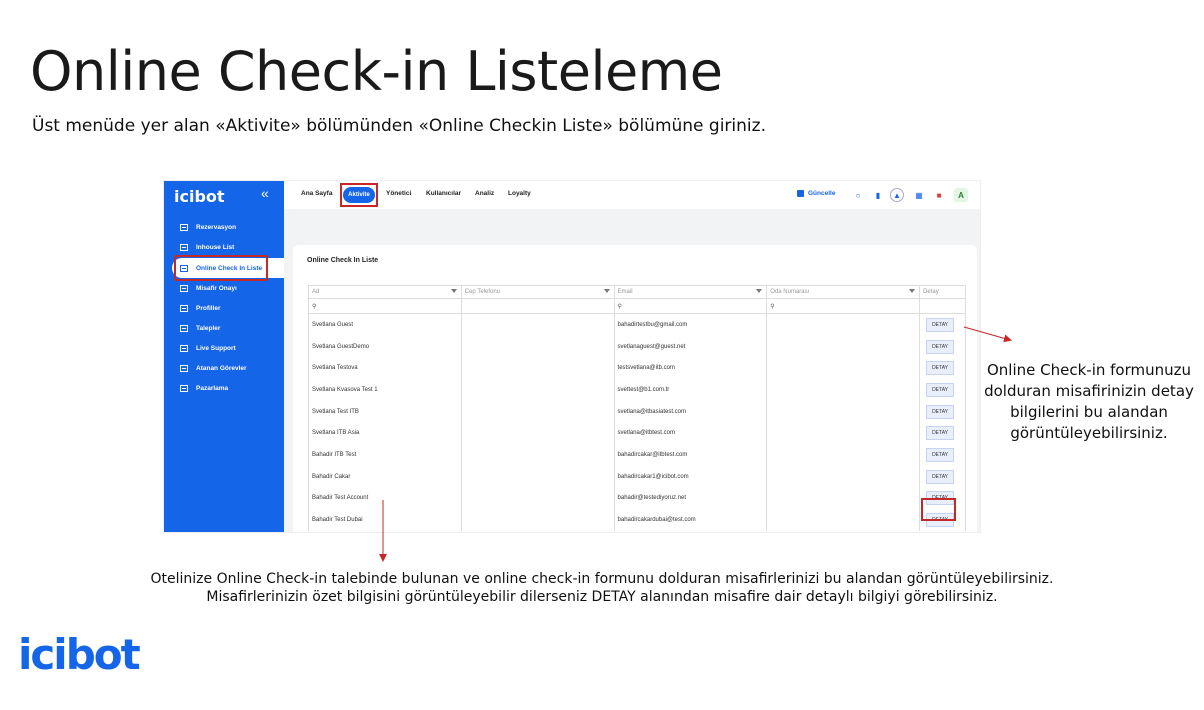  What do you see at coordinates (385, 325) in the screenshot?
I see `cell-ad: Svetlana Guest` at bounding box center [385, 325].